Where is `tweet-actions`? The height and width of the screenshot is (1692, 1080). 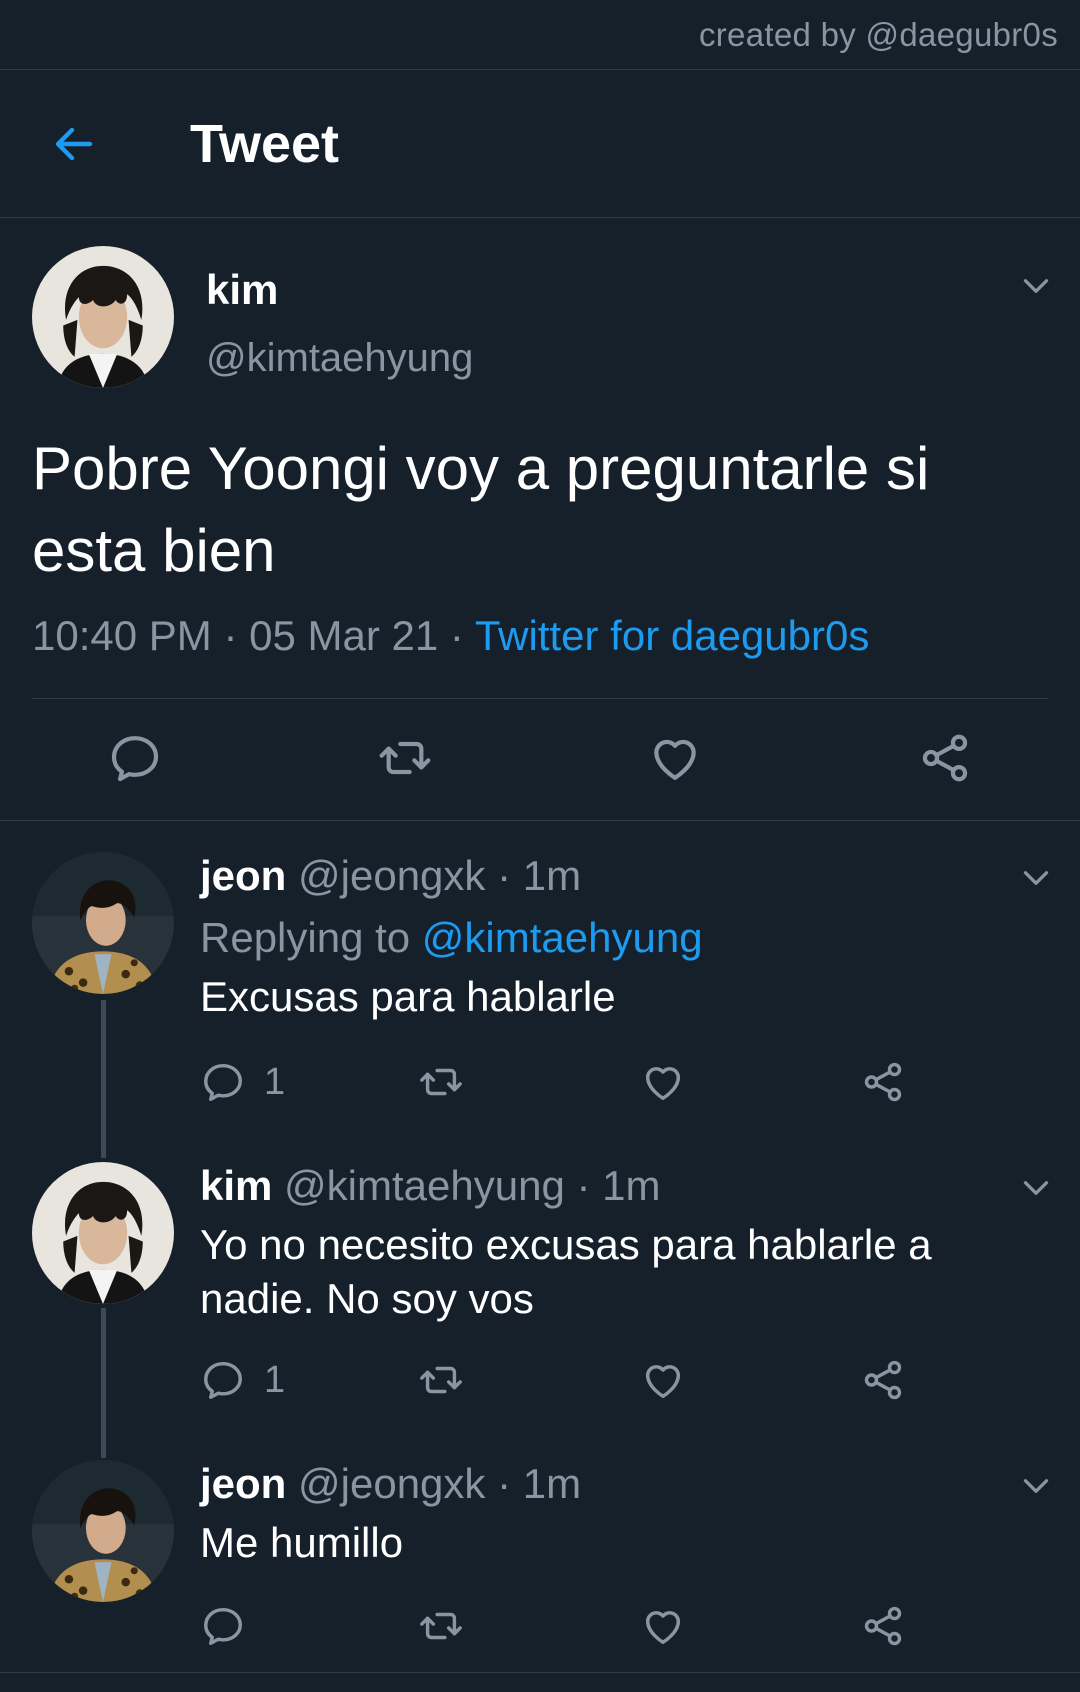
tweet-actions is located at coordinates (540, 758).